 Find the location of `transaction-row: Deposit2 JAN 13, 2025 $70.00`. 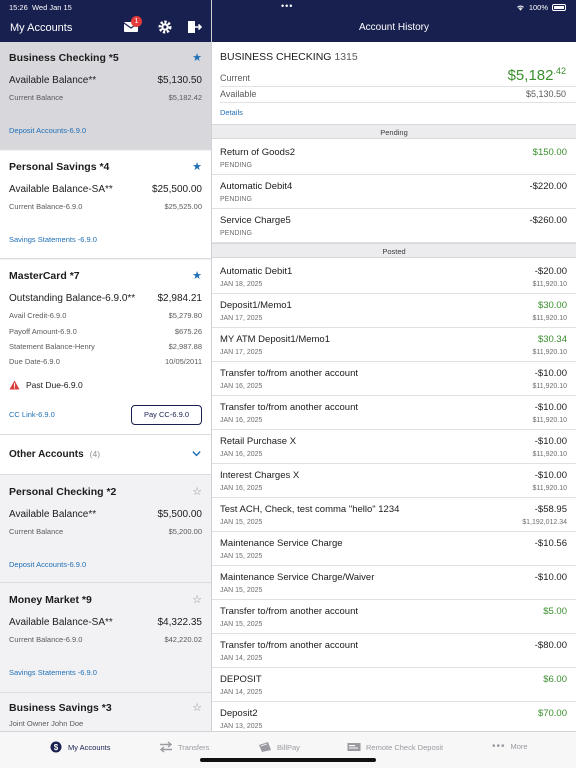

transaction-row: Deposit2 JAN 13, 2025 $70.00 is located at coordinates (394, 716).